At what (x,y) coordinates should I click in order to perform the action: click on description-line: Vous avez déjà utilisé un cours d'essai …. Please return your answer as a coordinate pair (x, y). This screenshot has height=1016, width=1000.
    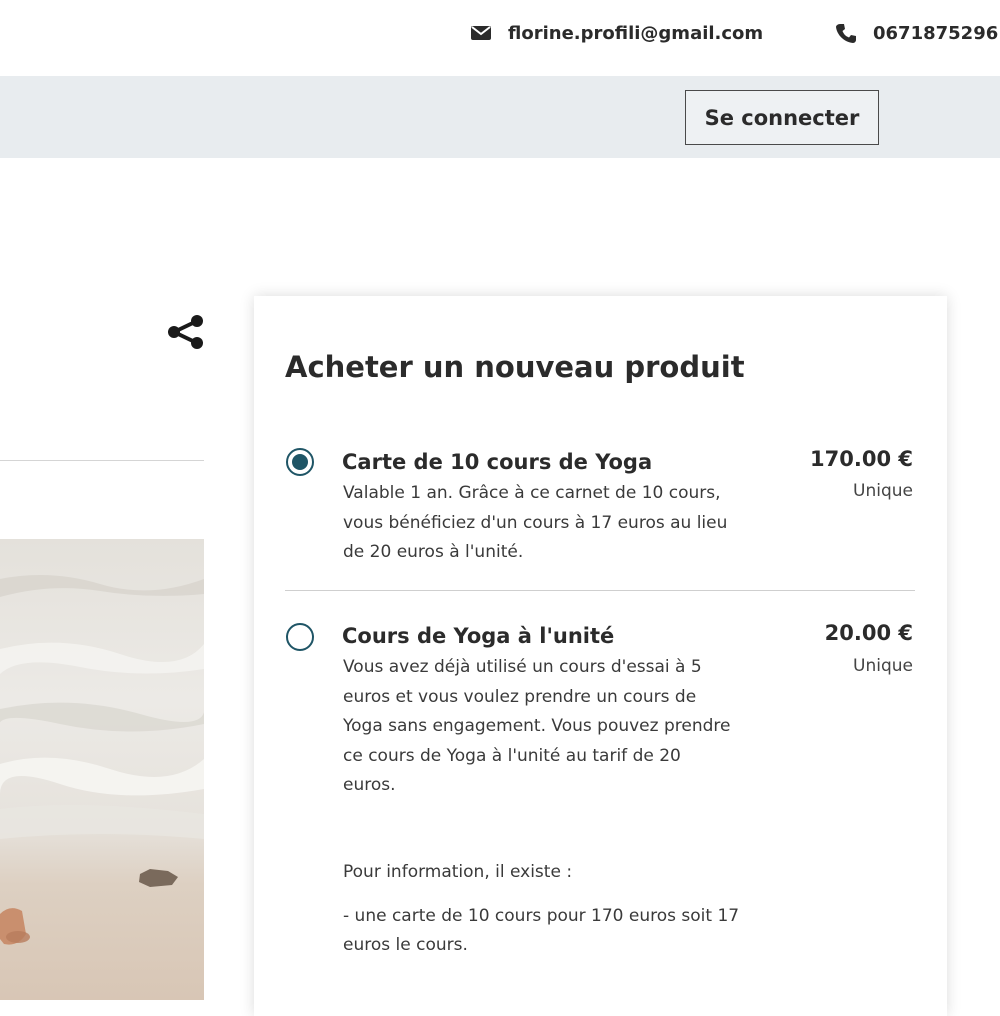
    Looking at the image, I should click on (522, 667).